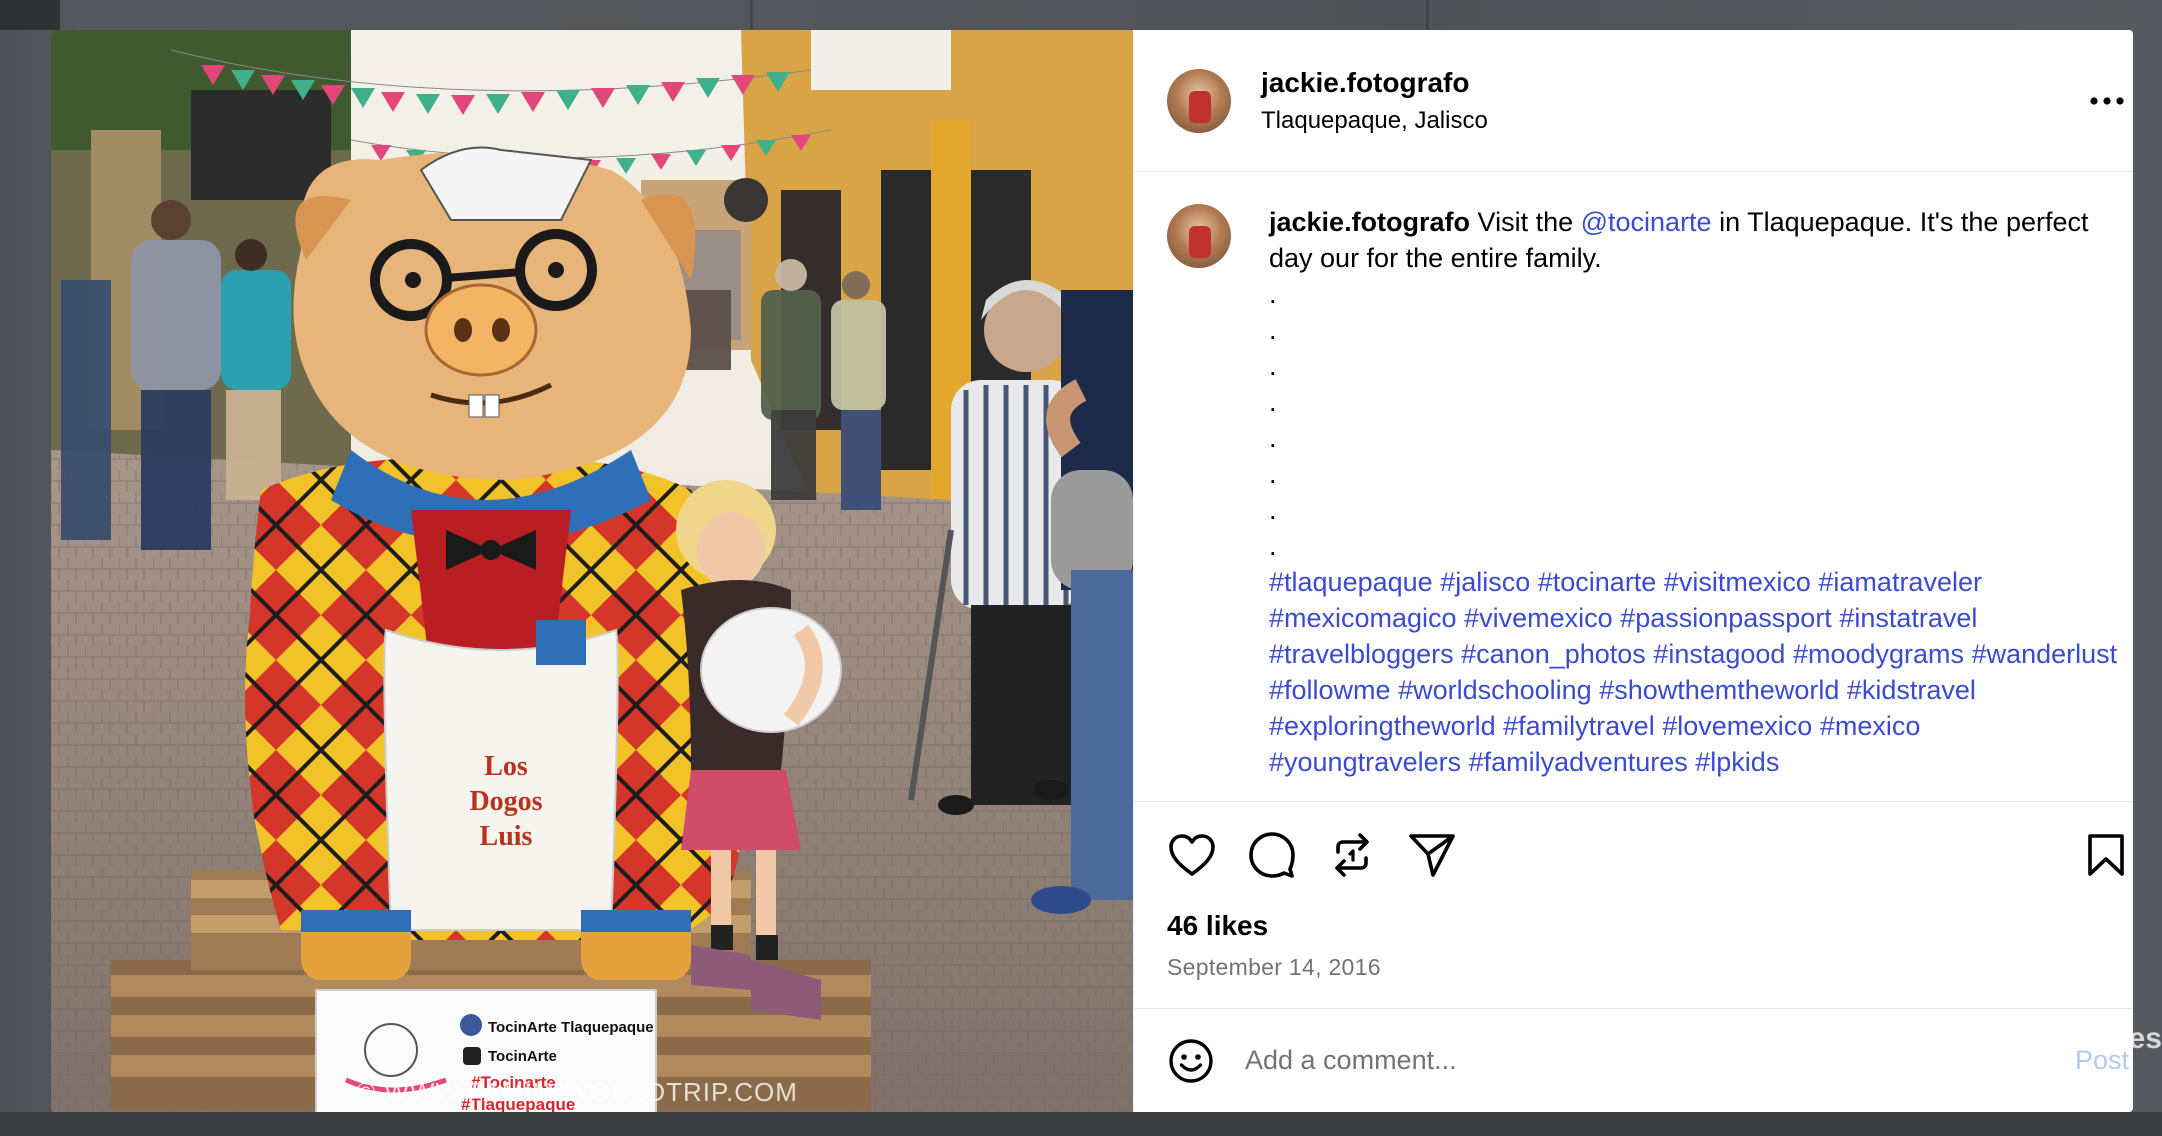 The width and height of the screenshot is (2162, 1136). Describe the element at coordinates (1579, 726) in the screenshot. I see `hashtag-link: #familytravel` at that location.